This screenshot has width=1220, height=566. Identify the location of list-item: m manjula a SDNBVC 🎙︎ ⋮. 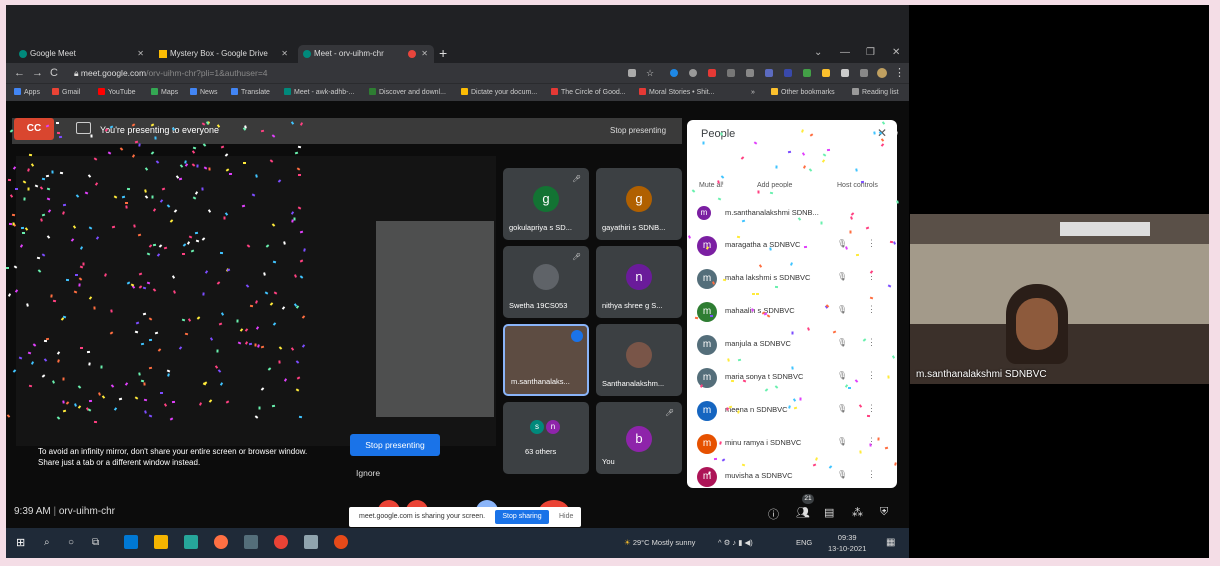
(792, 345).